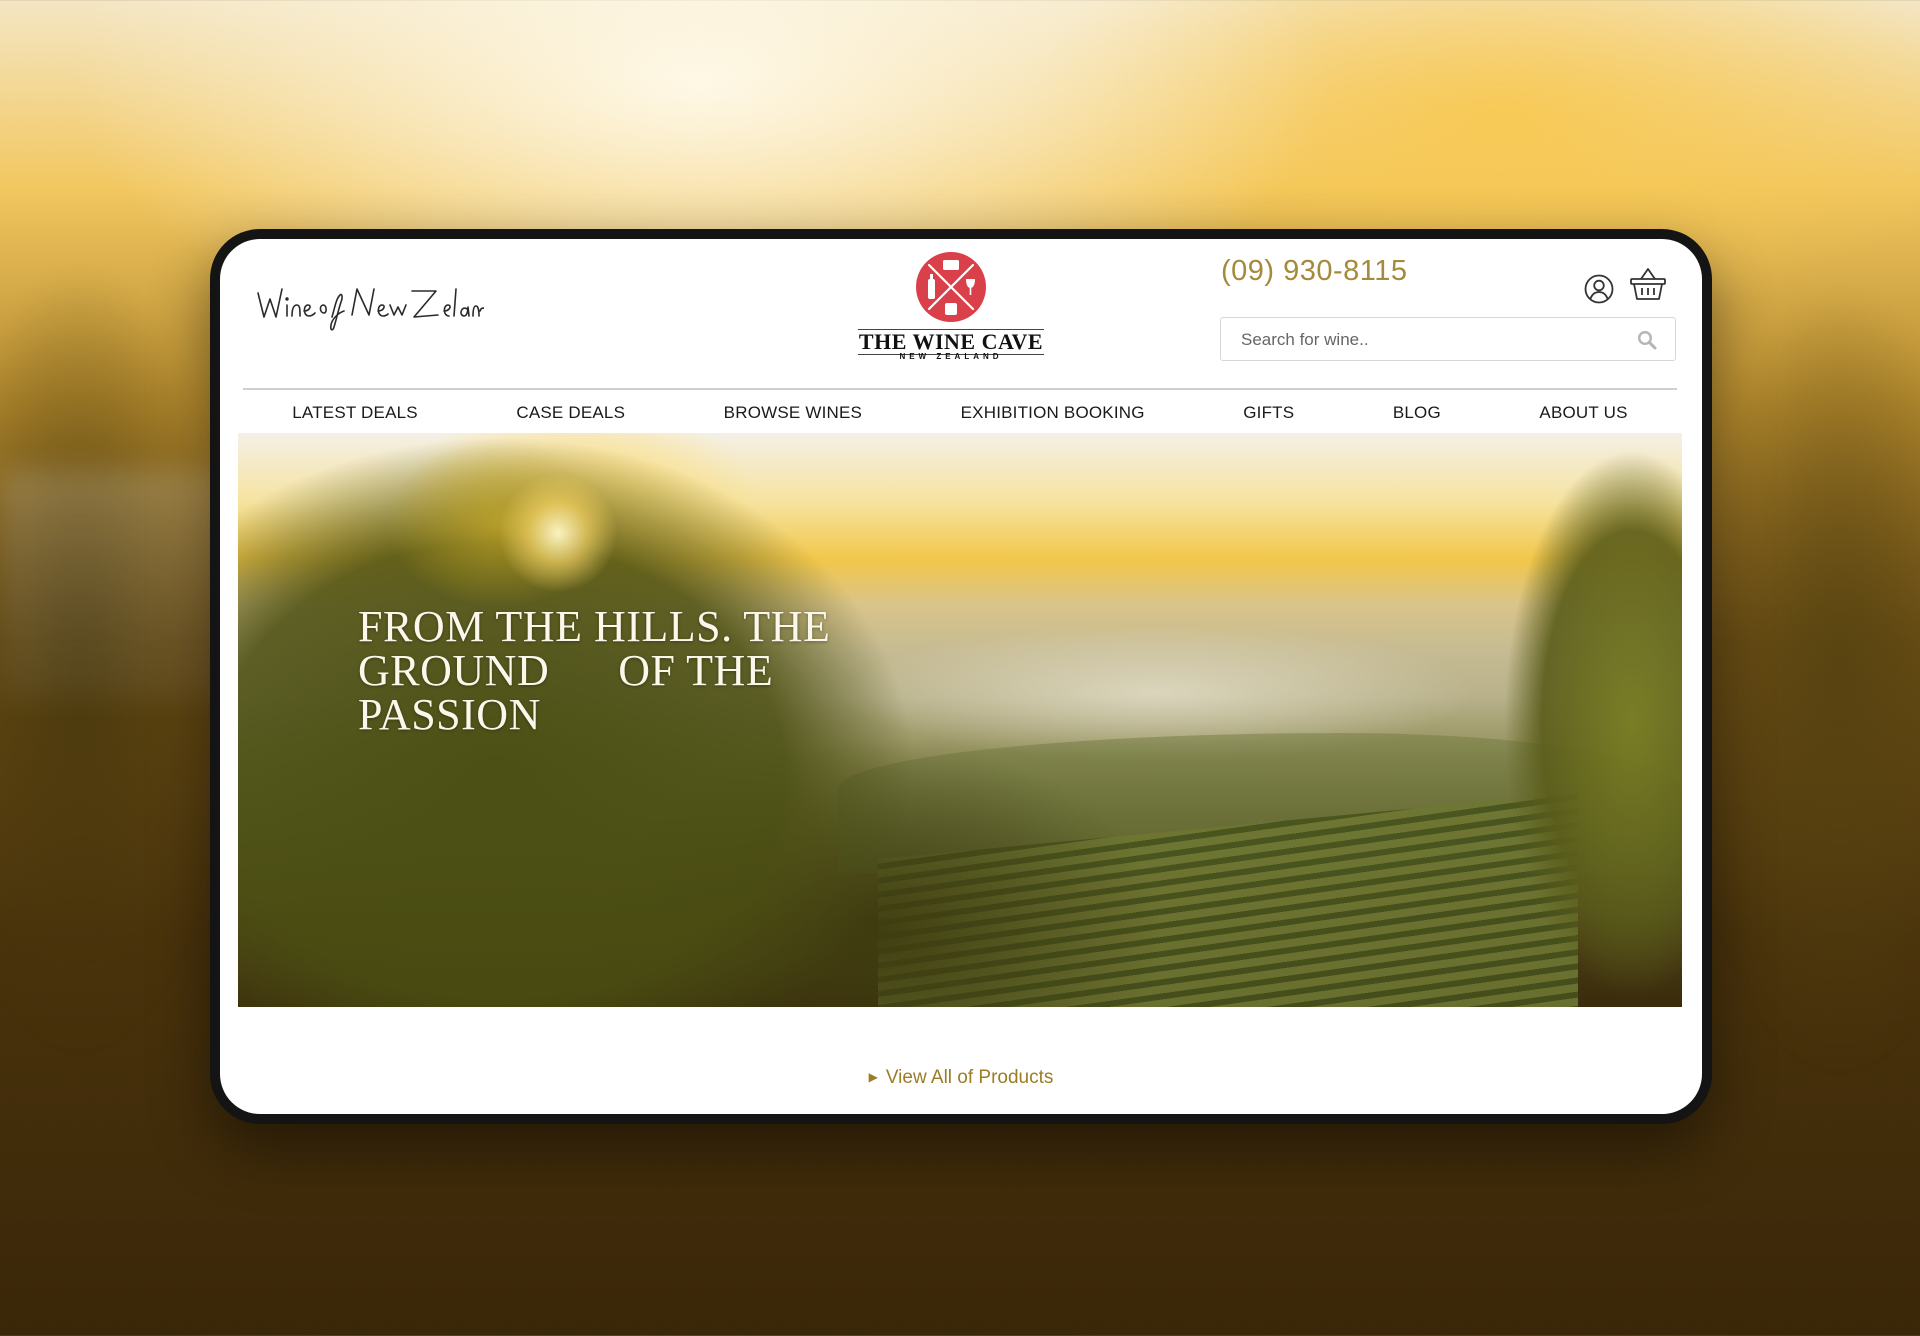 The height and width of the screenshot is (1336, 1920). What do you see at coordinates (594, 626) in the screenshot?
I see `hero-headline-line: FROM THE HILLS. THE` at bounding box center [594, 626].